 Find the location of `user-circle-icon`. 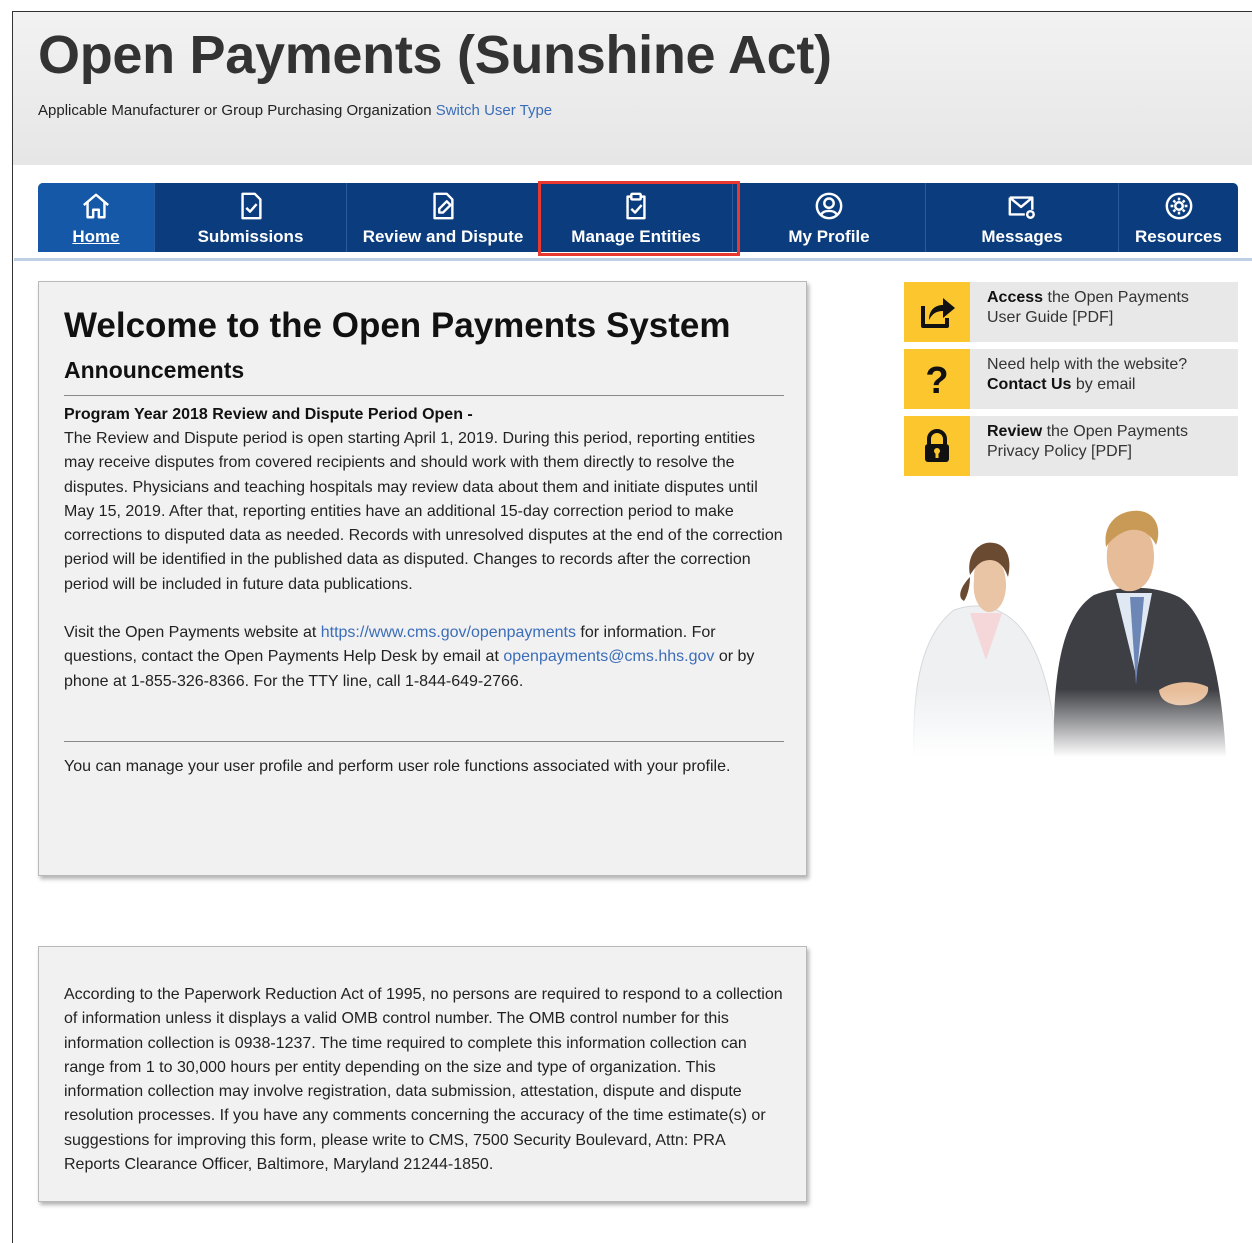

user-circle-icon is located at coordinates (829, 206).